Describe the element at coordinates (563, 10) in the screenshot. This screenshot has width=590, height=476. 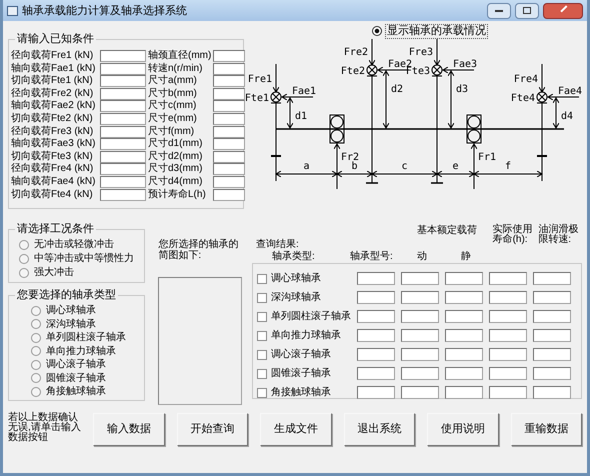
I see `close-button` at that location.